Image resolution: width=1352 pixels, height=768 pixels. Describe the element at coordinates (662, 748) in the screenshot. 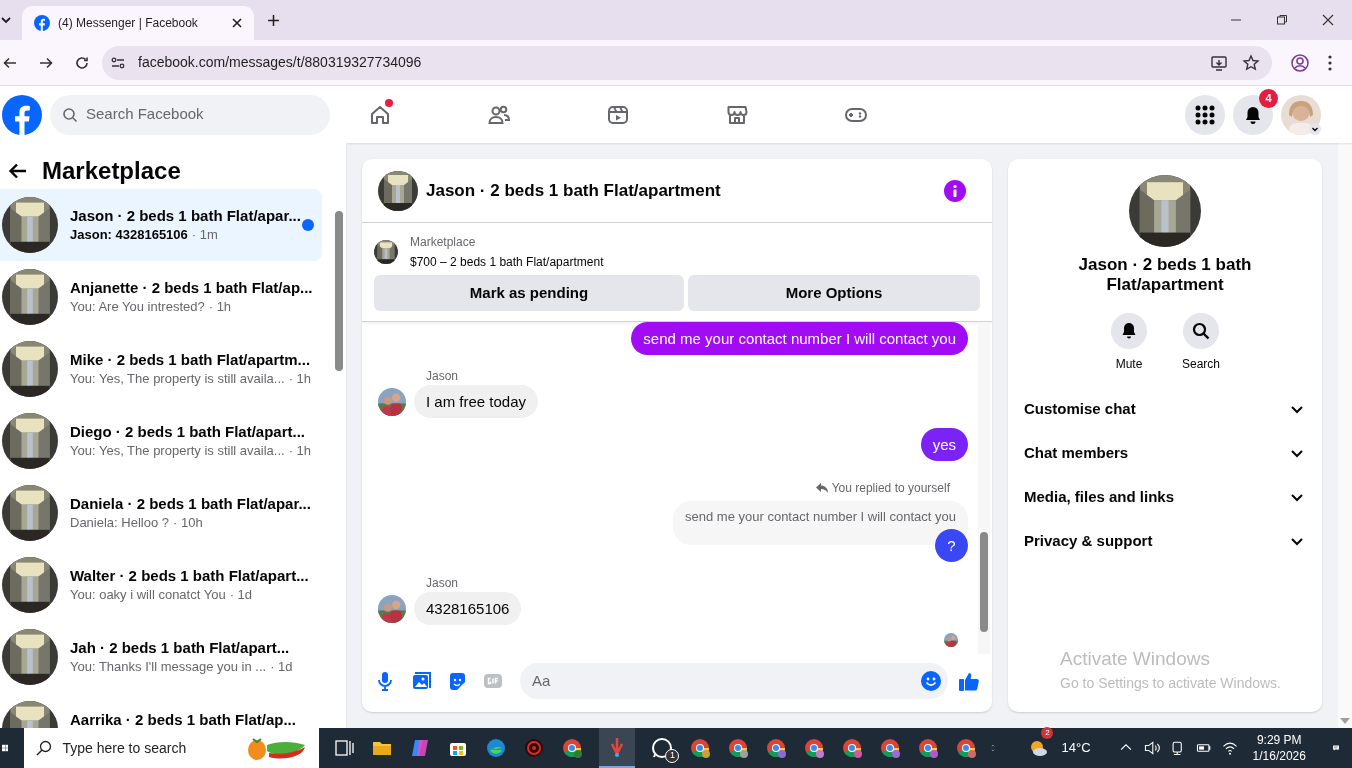

I see `chat-app-icon` at that location.